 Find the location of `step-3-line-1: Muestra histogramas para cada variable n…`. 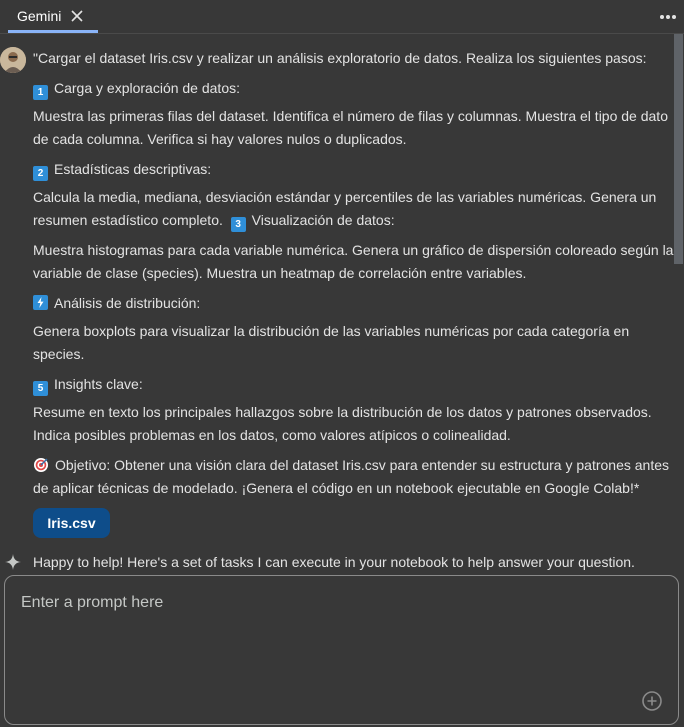

step-3-line-1: Muestra histogramas para cada variable n… is located at coordinates (353, 250).